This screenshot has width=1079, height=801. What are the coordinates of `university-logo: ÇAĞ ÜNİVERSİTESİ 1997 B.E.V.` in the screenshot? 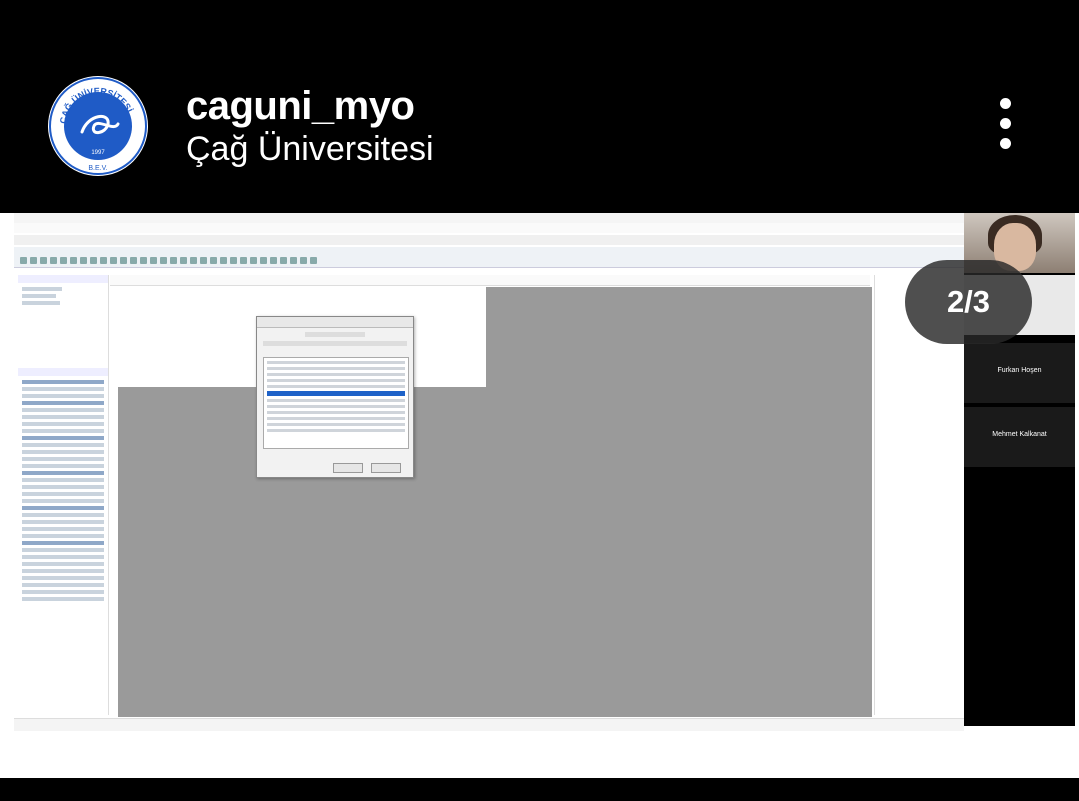 It's located at (98, 126).